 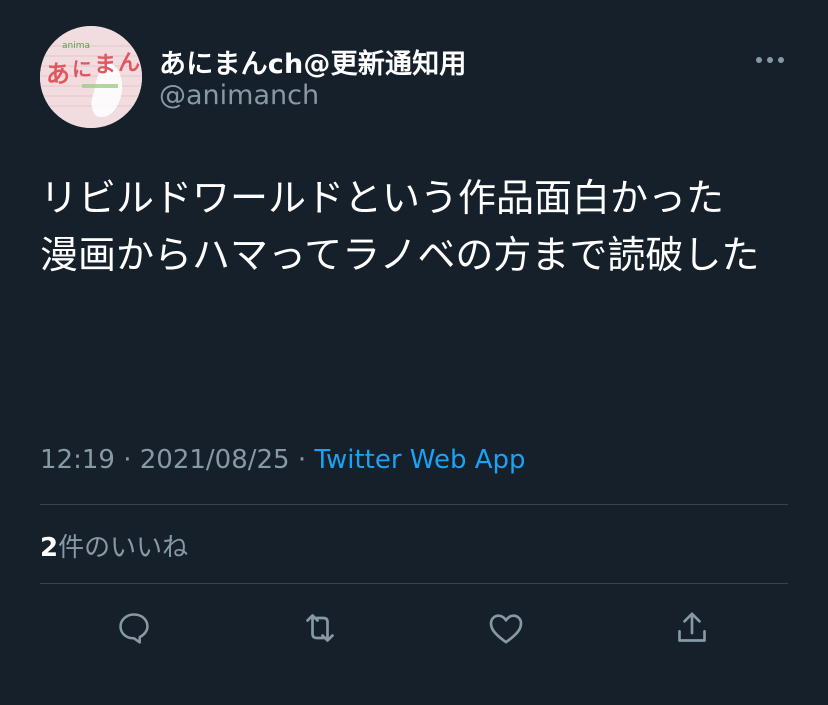 What do you see at coordinates (419, 460) in the screenshot?
I see `tweet-source-link: Twitter Web App` at bounding box center [419, 460].